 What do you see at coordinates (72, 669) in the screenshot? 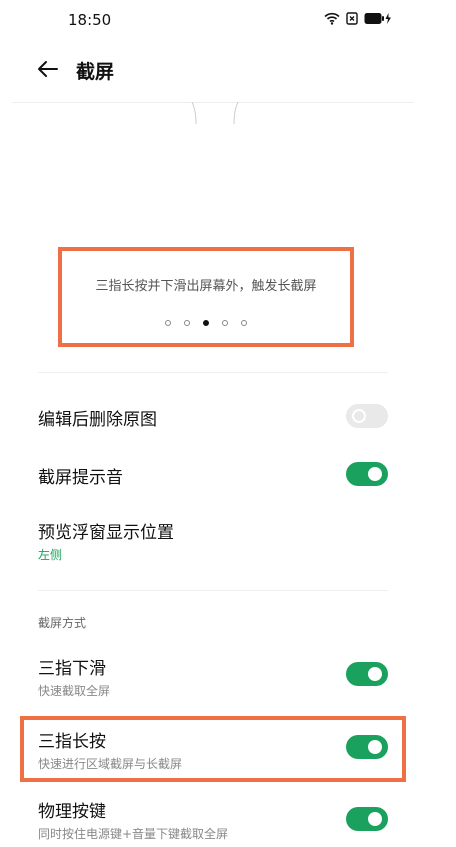
I see `three-finger-swipe-label: 三指下滑` at bounding box center [72, 669].